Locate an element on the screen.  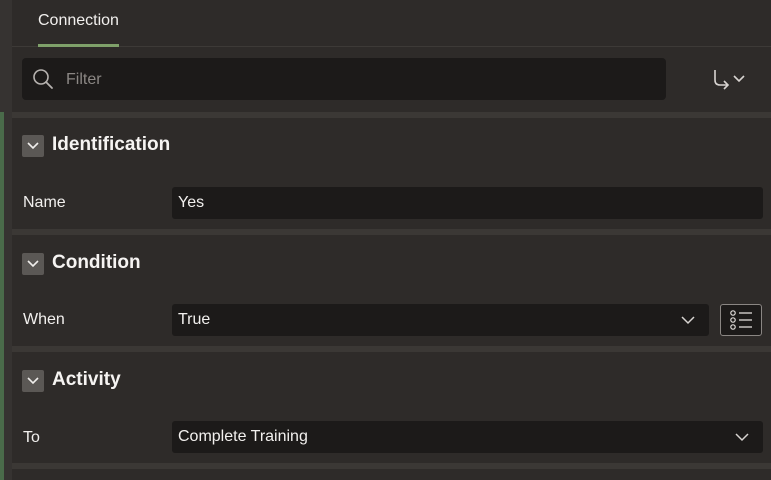
filter-row is located at coordinates (396, 80).